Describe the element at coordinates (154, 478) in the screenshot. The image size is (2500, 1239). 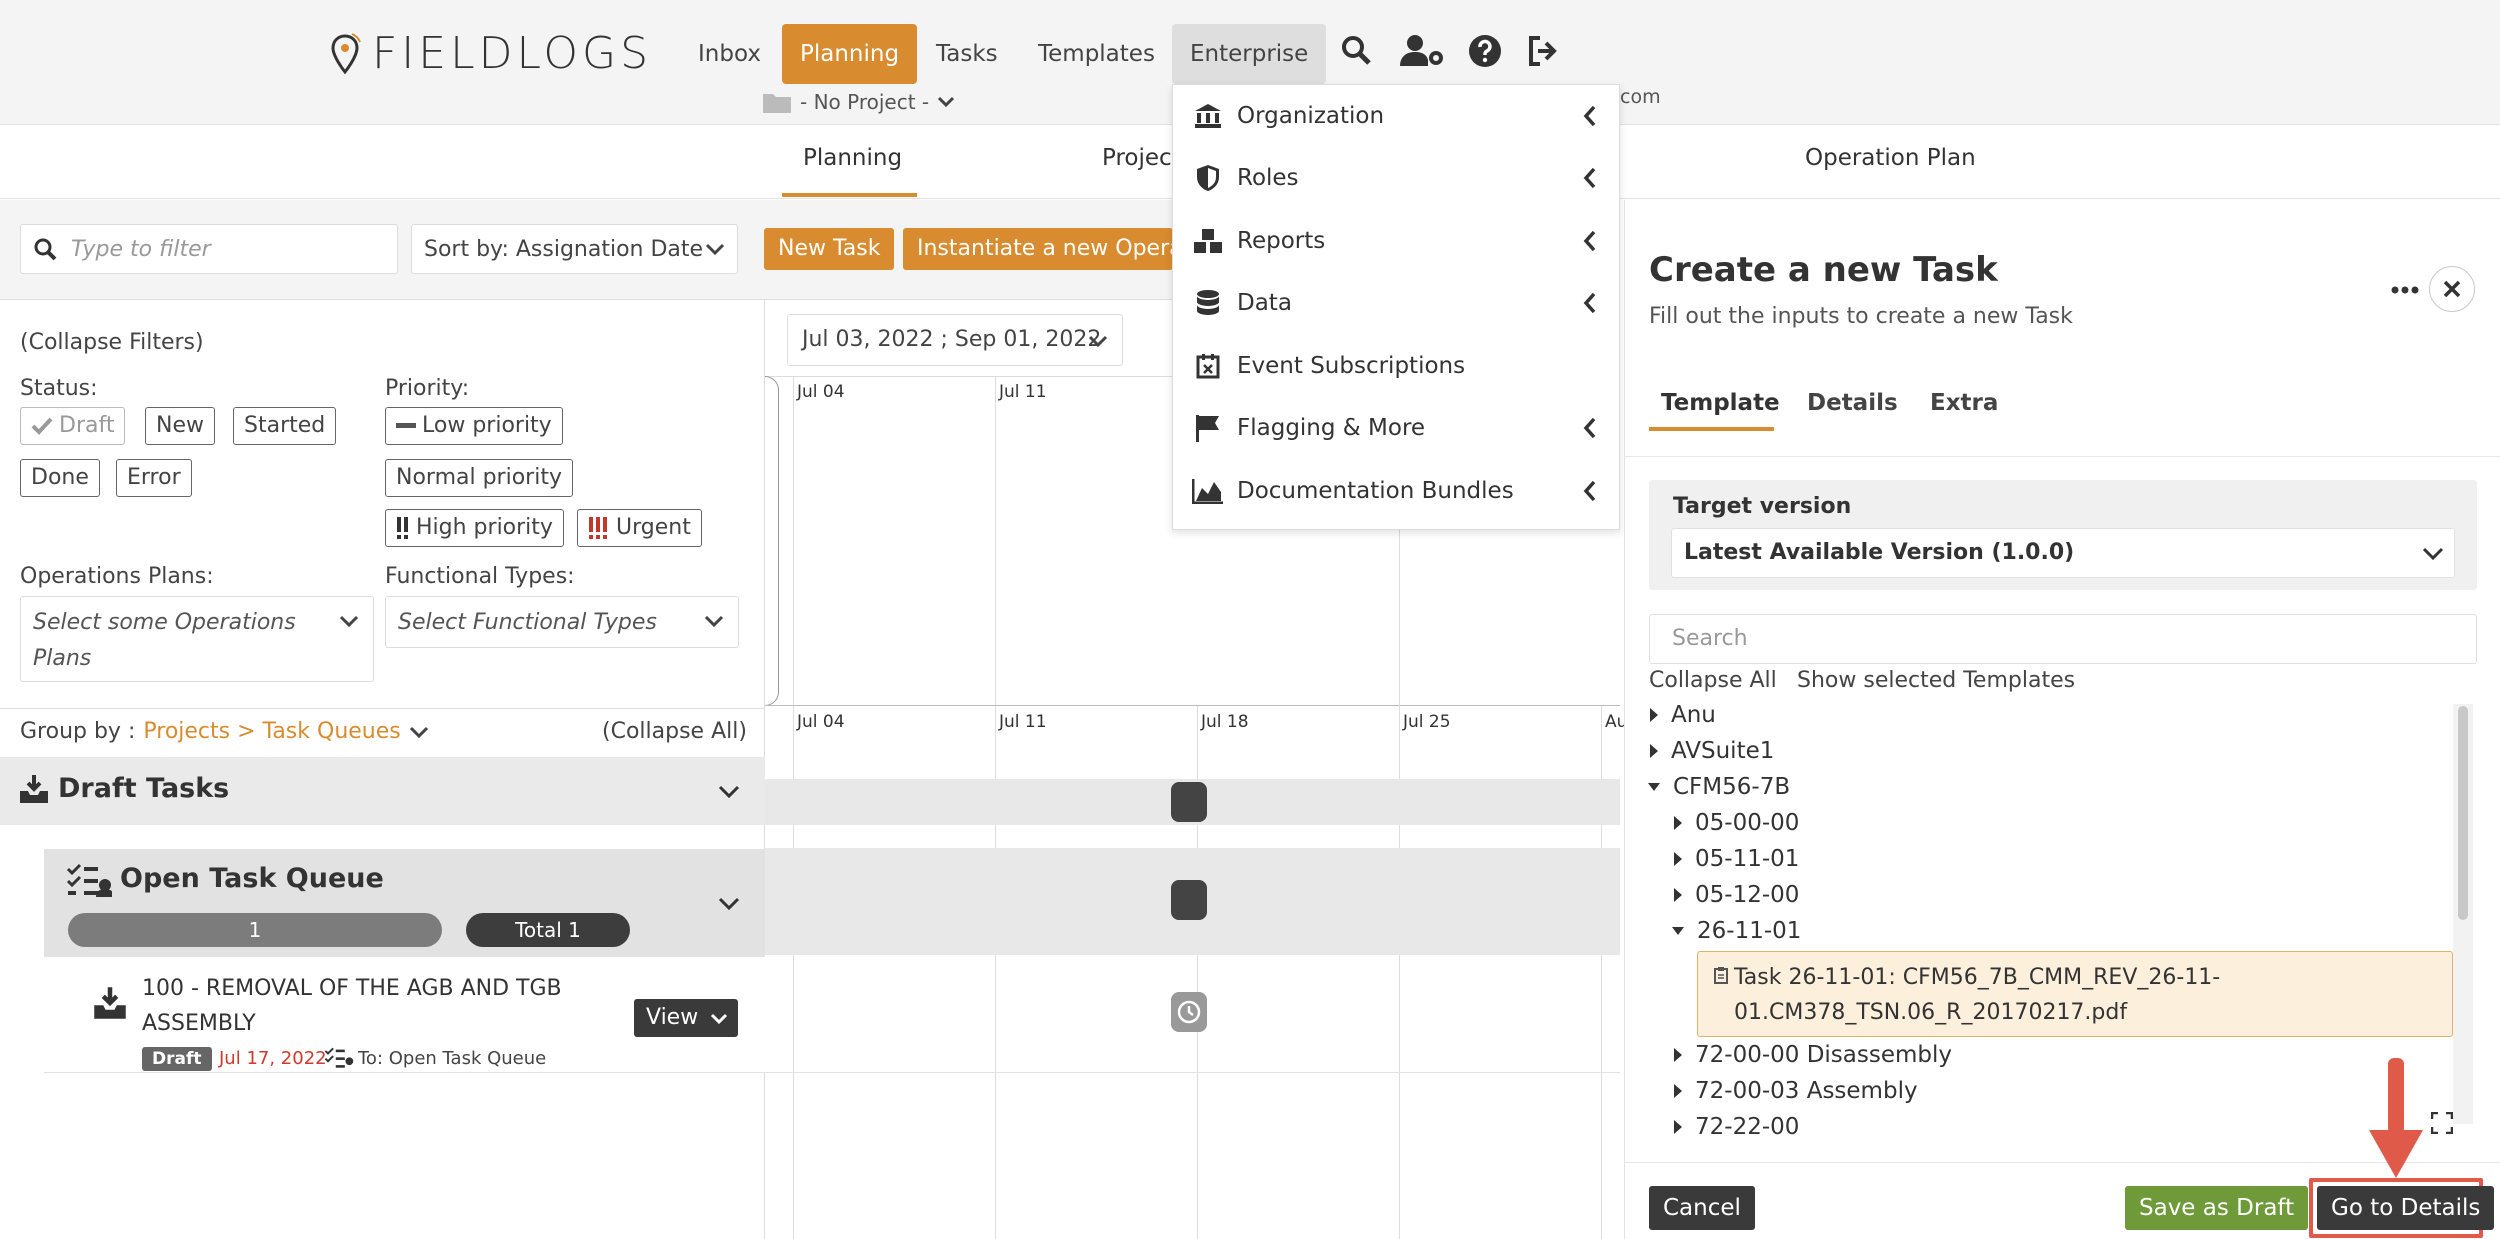
I see `status-chip-error: Error` at that location.